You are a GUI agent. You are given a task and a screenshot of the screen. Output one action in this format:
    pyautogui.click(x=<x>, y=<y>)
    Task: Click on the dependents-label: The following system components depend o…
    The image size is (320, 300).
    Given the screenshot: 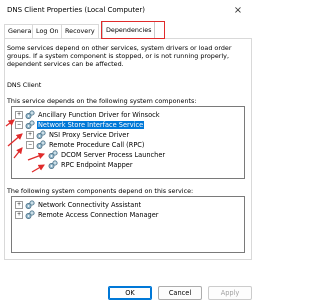 What is the action you would take?
    pyautogui.click(x=100, y=191)
    